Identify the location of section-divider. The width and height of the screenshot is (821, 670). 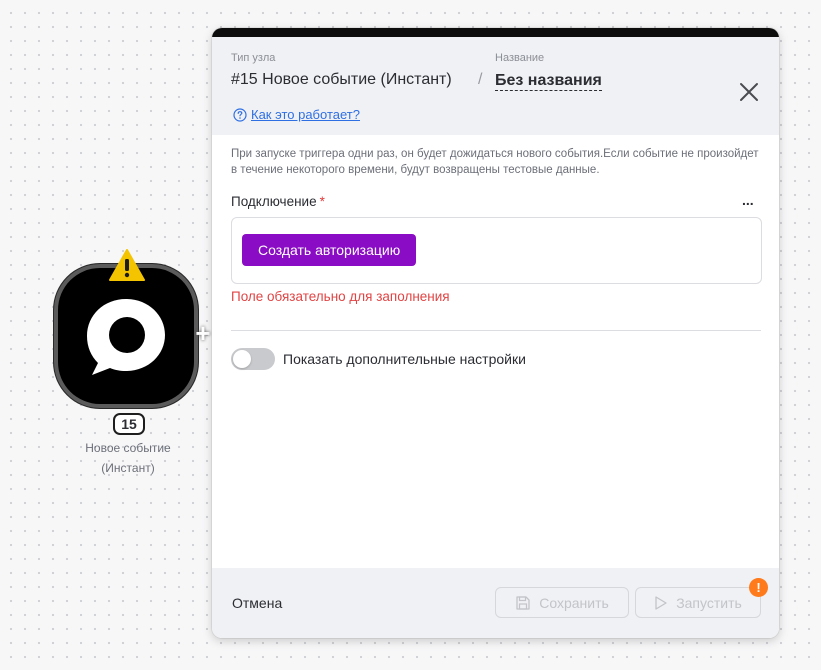
(496, 330).